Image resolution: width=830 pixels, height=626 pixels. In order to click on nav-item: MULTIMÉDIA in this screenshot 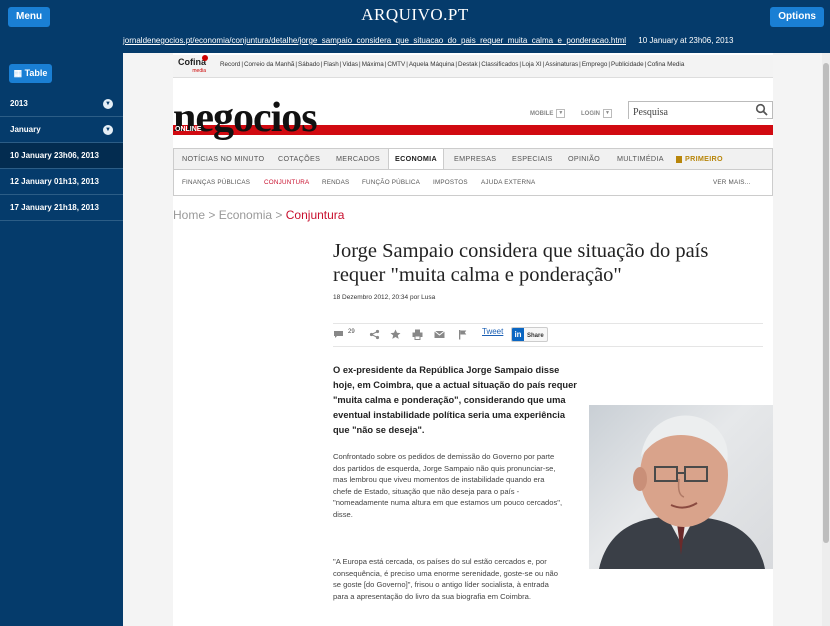, I will do `click(640, 159)`.